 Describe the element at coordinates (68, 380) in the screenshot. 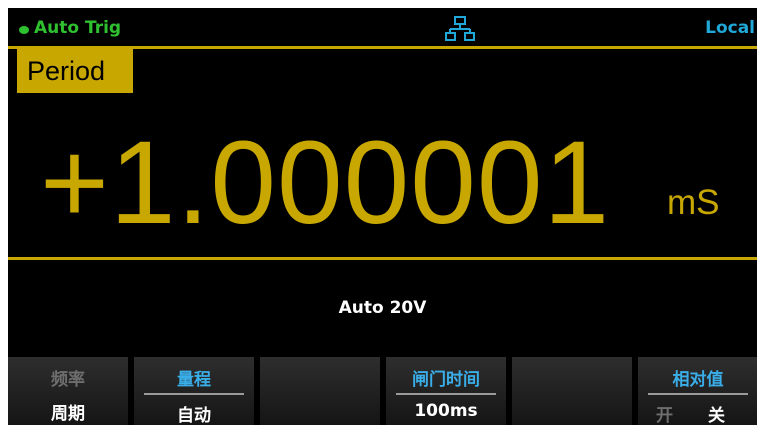

I see `softkey-title: 频率` at that location.